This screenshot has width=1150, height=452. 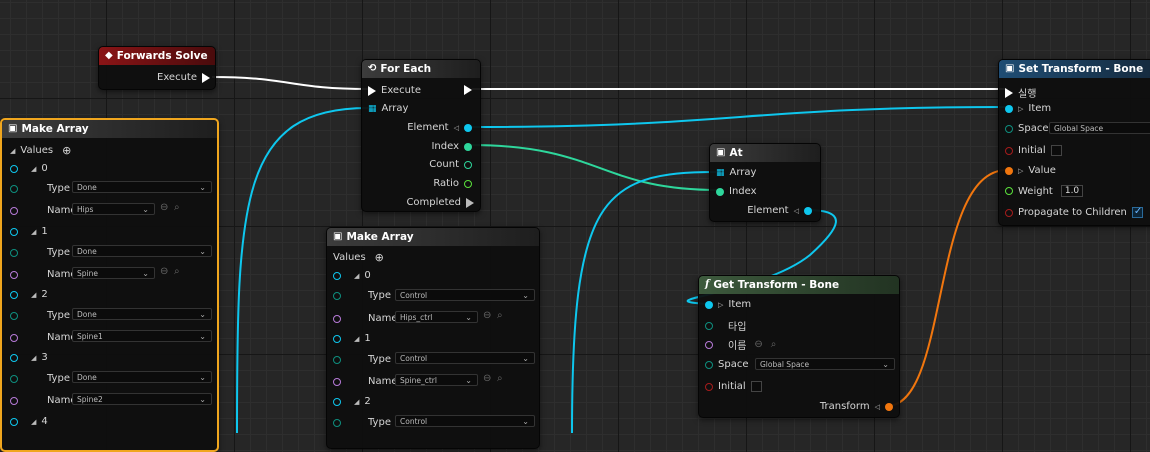 I want to click on name-dropdown: Hips ⌄, so click(x=113, y=209).